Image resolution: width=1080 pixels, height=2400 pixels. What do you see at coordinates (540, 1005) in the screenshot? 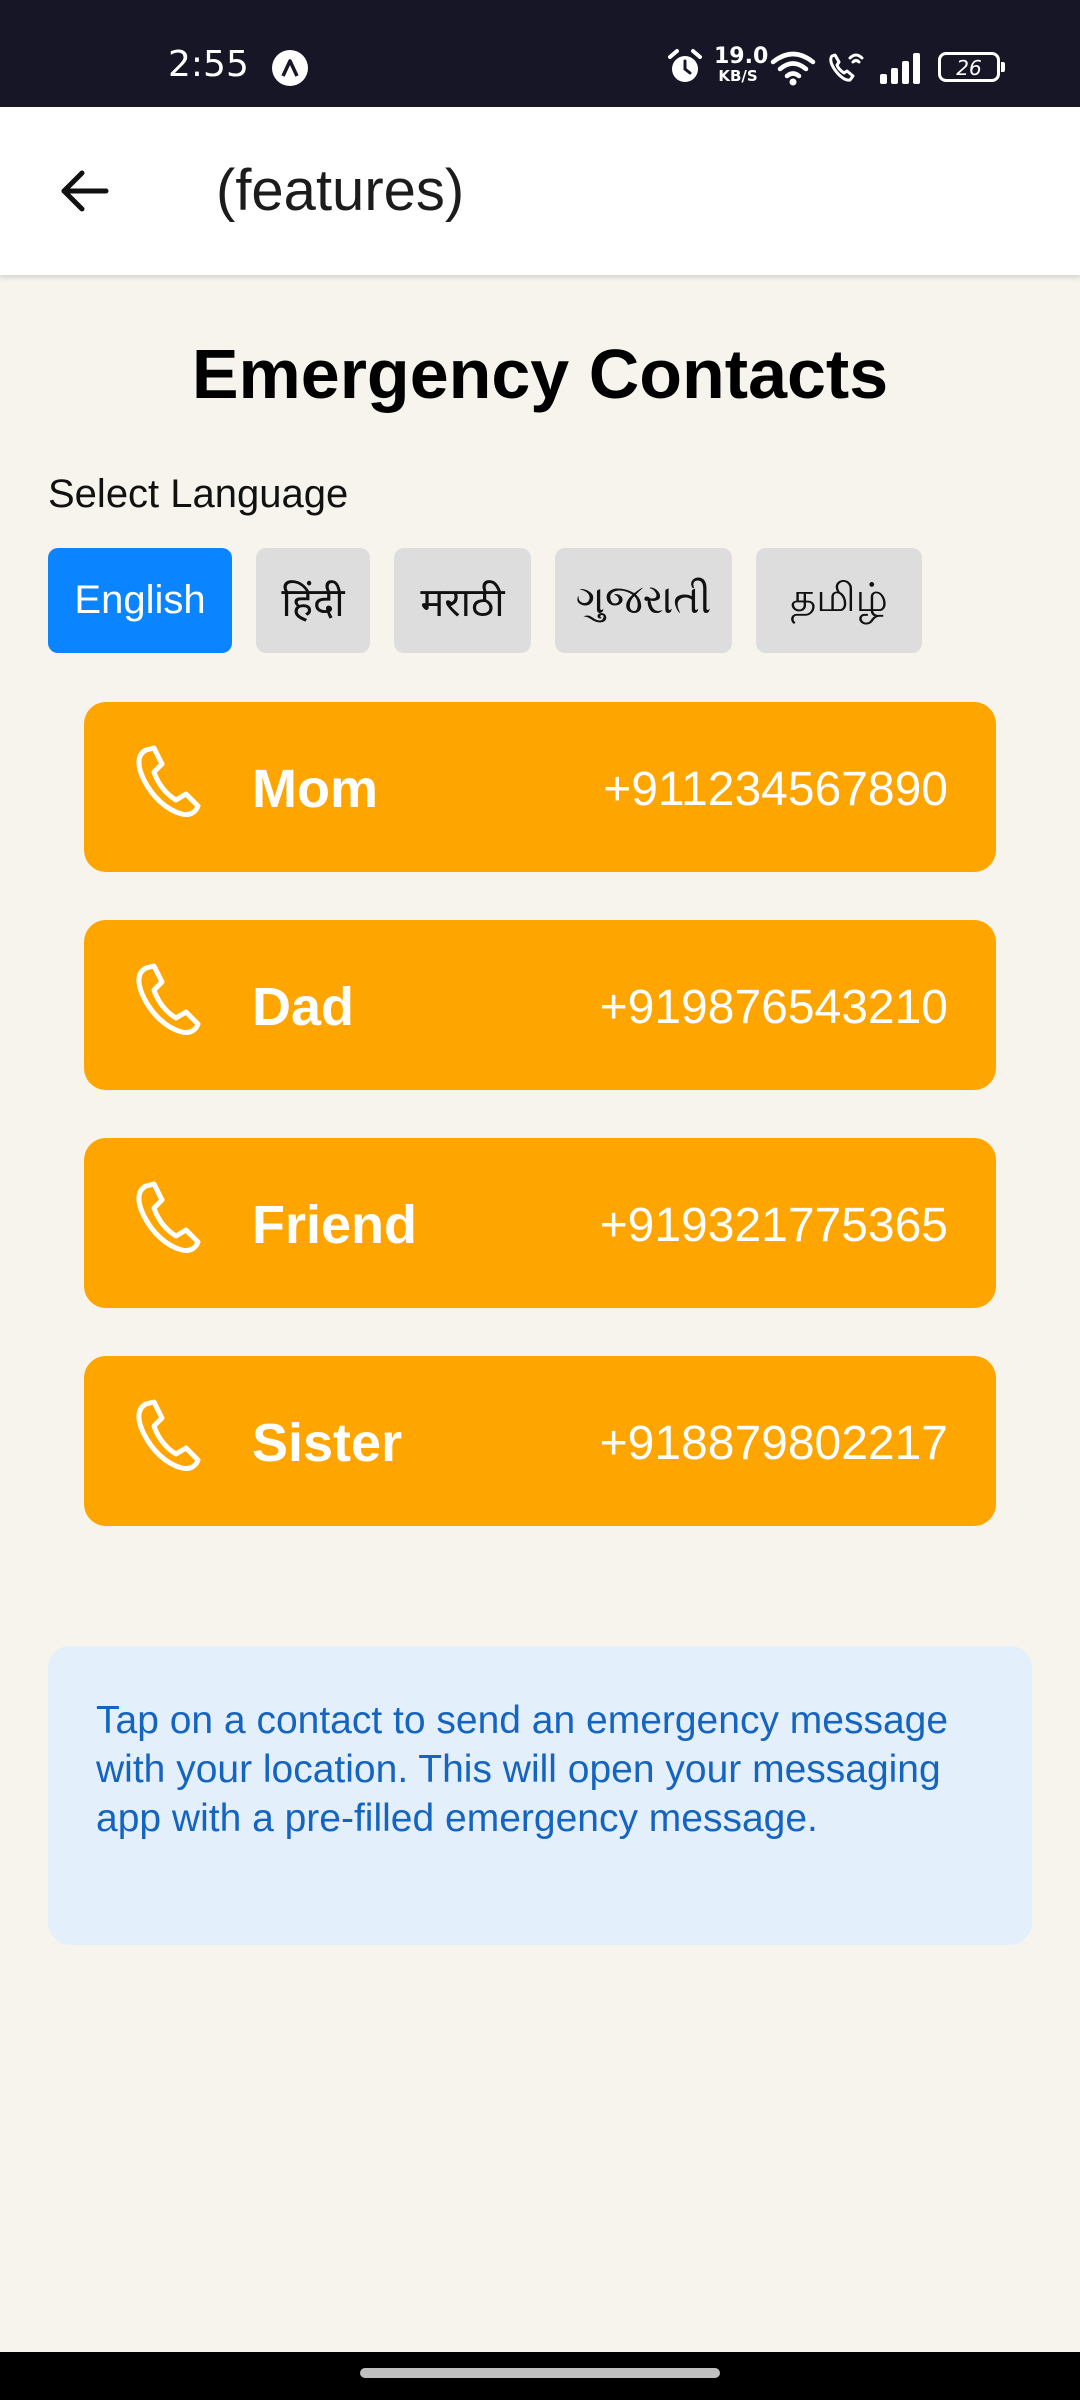
I see `contact-card-dad: Dad +919876543210` at bounding box center [540, 1005].